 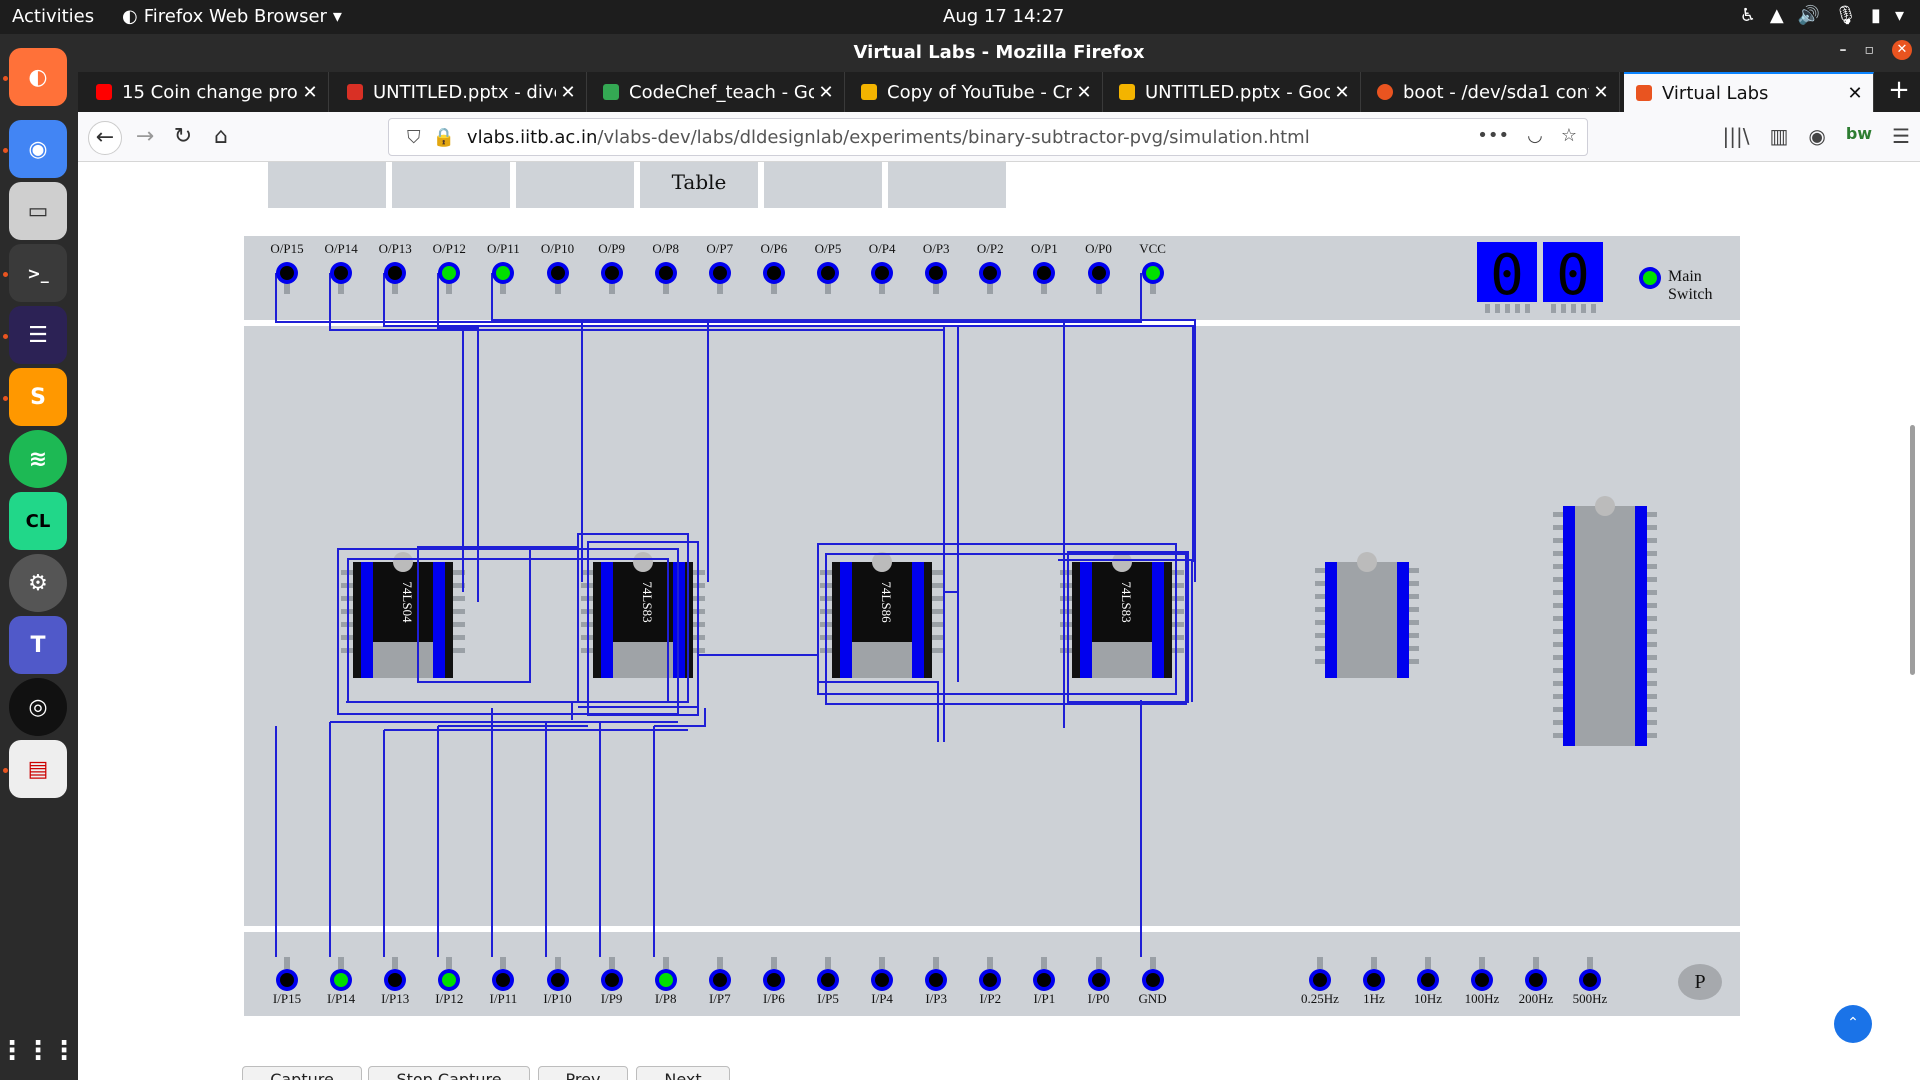 What do you see at coordinates (183, 138) in the screenshot?
I see `reload-button: ↻` at bounding box center [183, 138].